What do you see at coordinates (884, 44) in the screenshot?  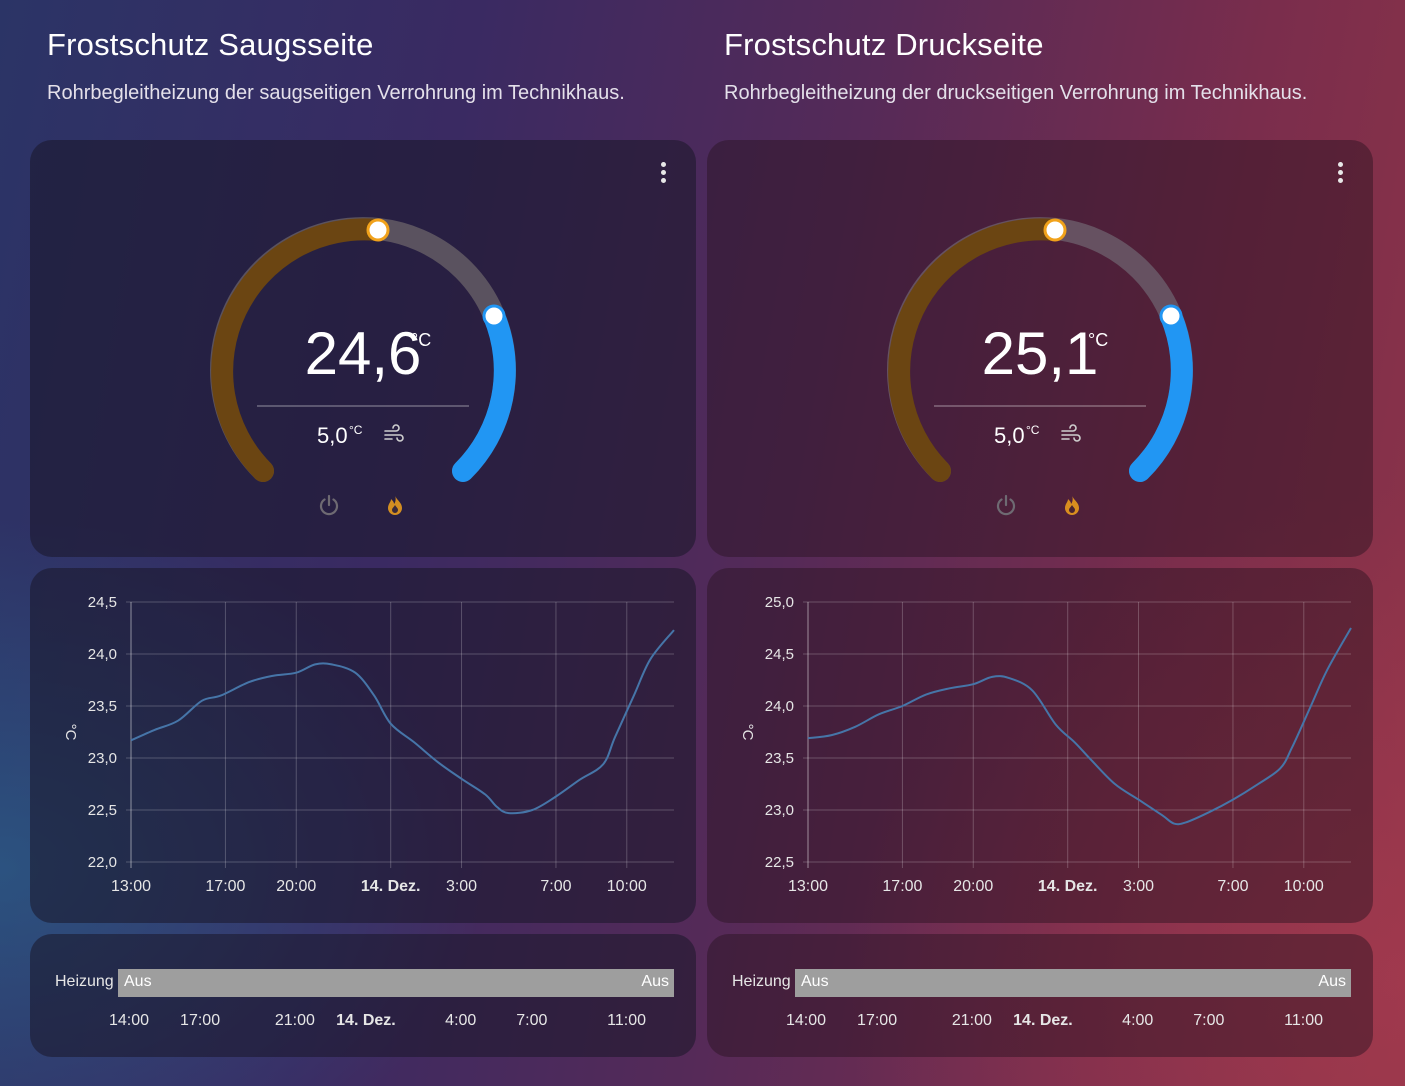 I see `section-title: Frostschutz Druckseite` at bounding box center [884, 44].